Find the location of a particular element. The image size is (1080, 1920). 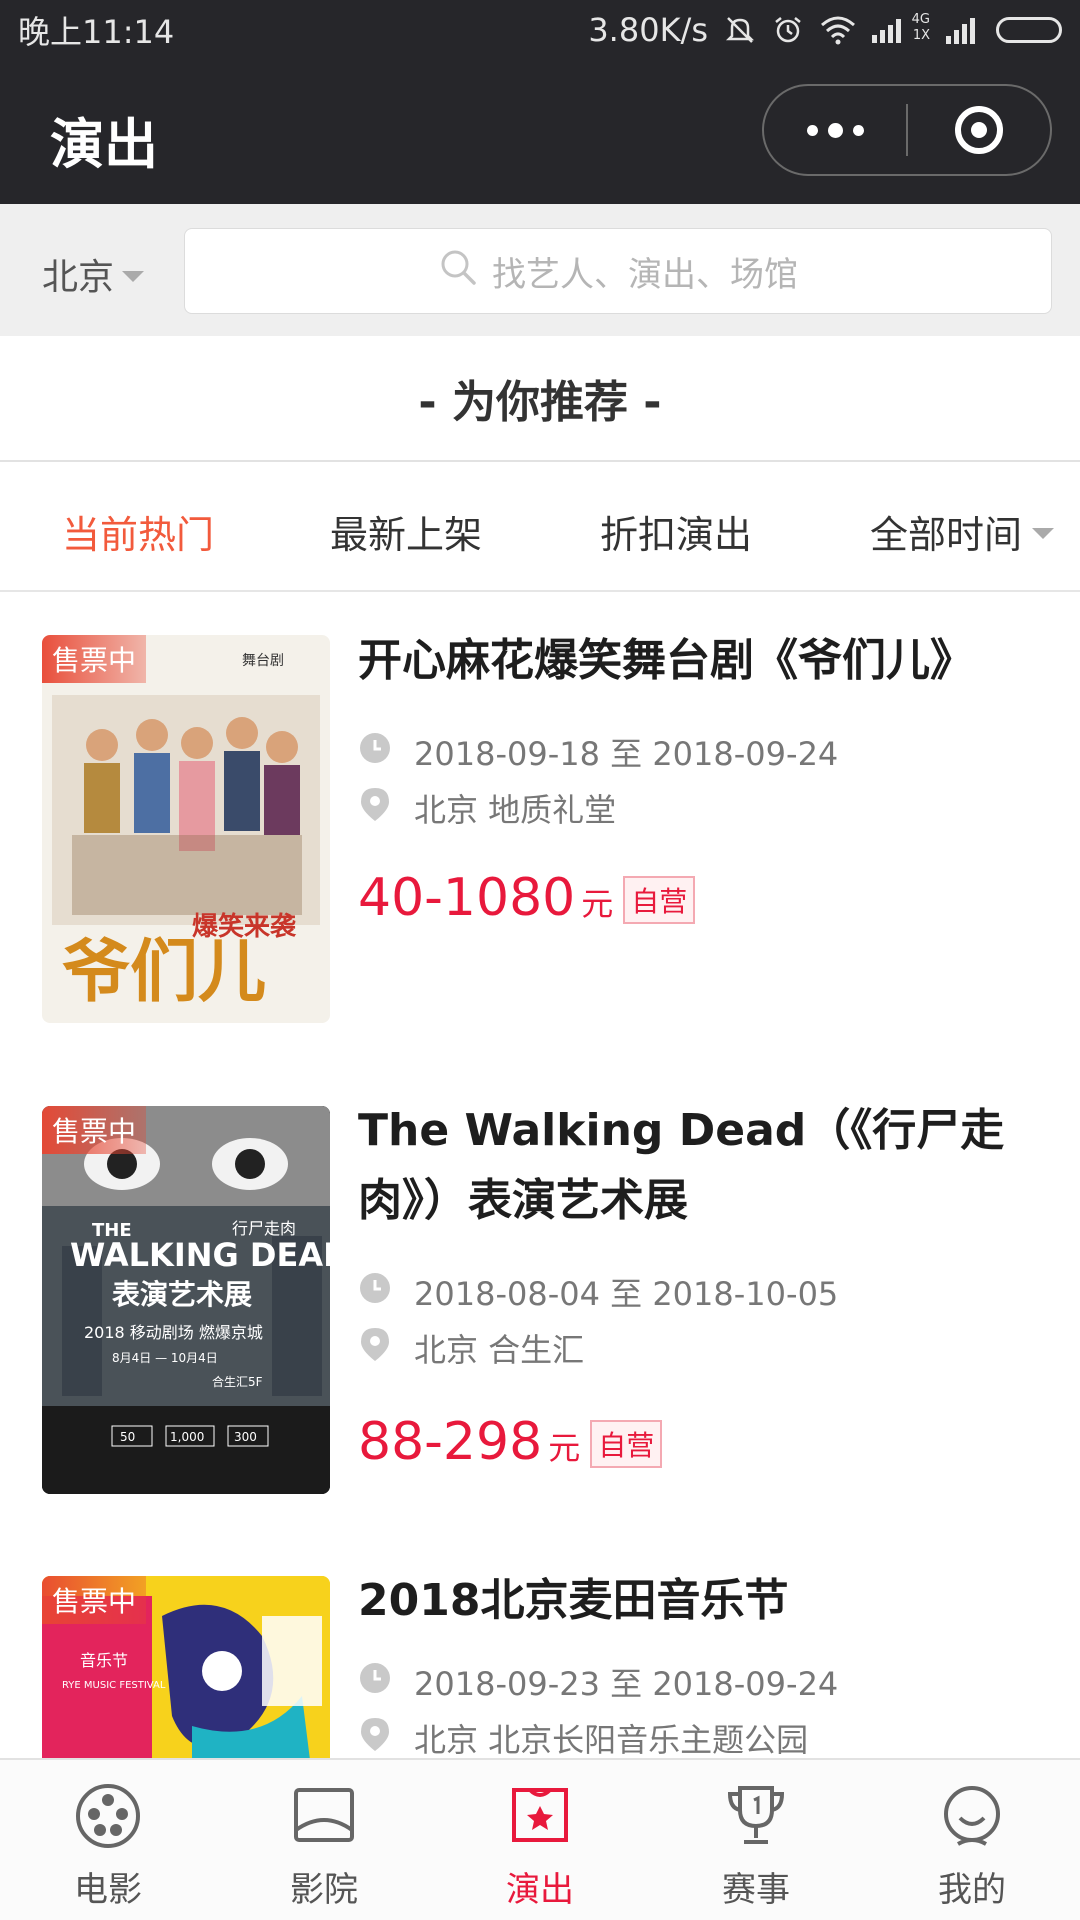

search-input: 找艺人、演出、场馆 is located at coordinates (618, 271).